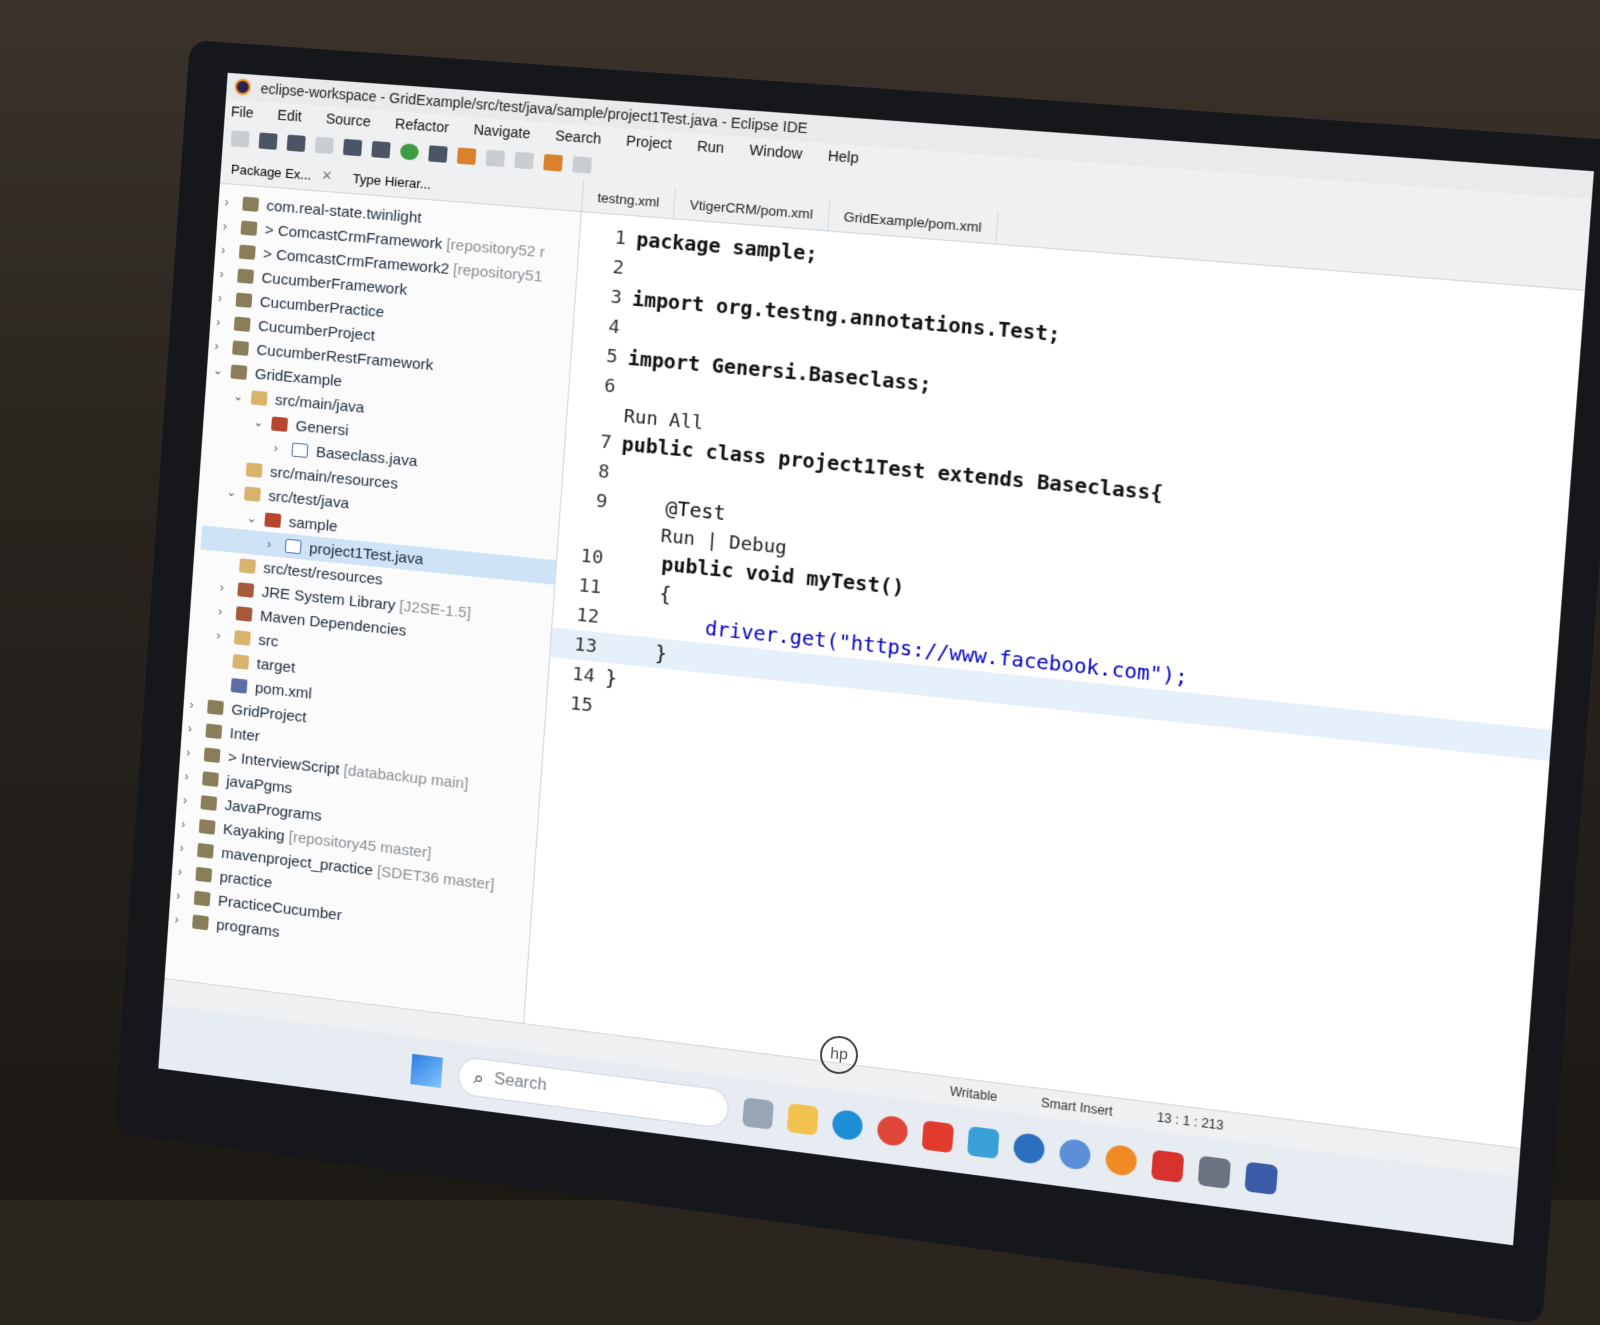 The height and width of the screenshot is (1325, 1600). What do you see at coordinates (478, 1077) in the screenshot?
I see `search-icon: ⌕` at bounding box center [478, 1077].